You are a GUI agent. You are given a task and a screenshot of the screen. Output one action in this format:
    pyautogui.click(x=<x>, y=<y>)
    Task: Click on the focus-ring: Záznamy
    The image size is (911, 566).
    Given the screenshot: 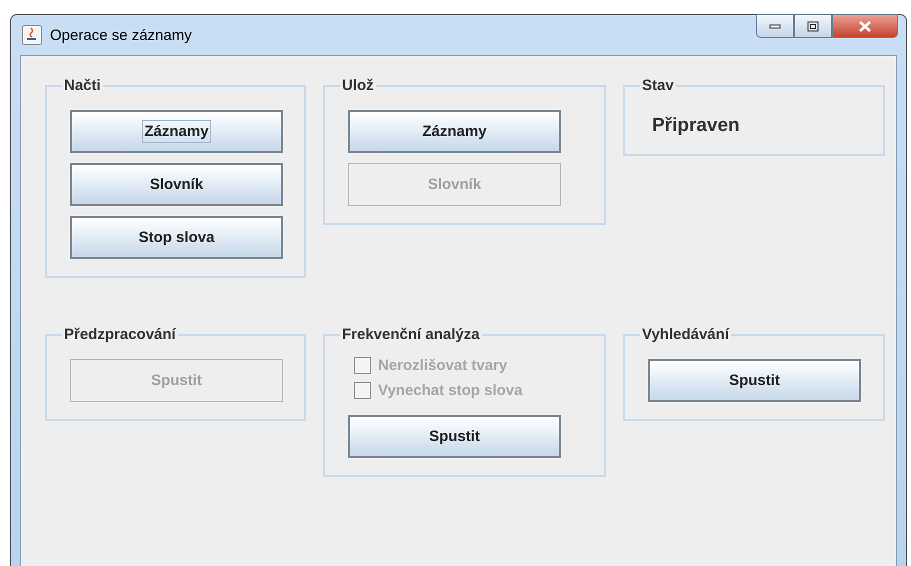 What is the action you would take?
    pyautogui.click(x=176, y=131)
    